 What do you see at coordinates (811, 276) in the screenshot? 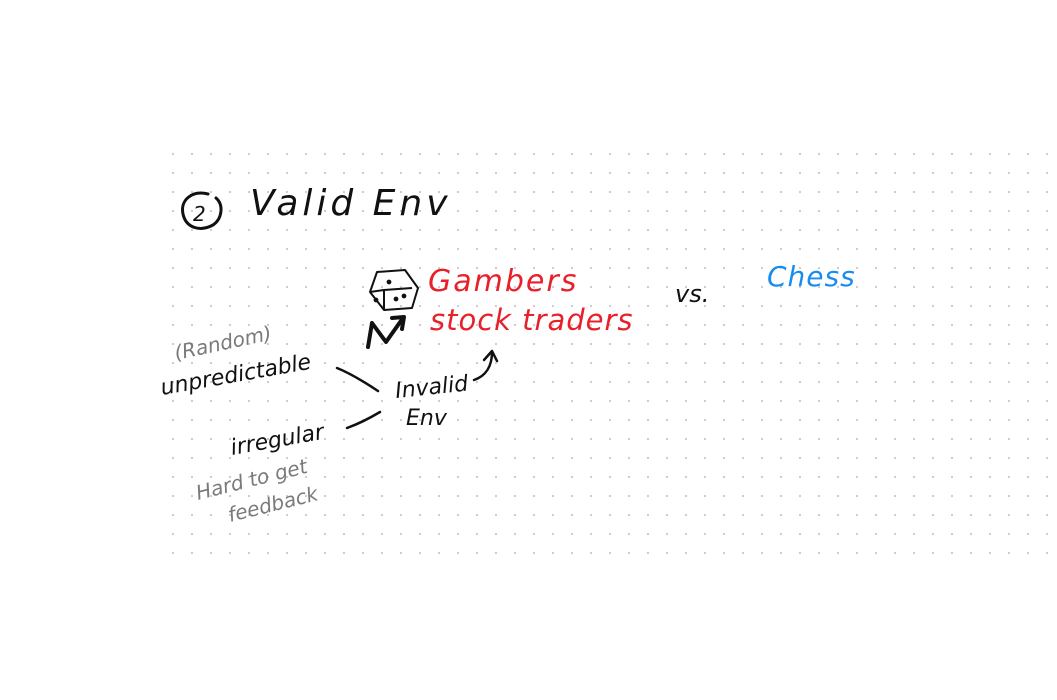
I see `counter-example-chess: Chess` at bounding box center [811, 276].